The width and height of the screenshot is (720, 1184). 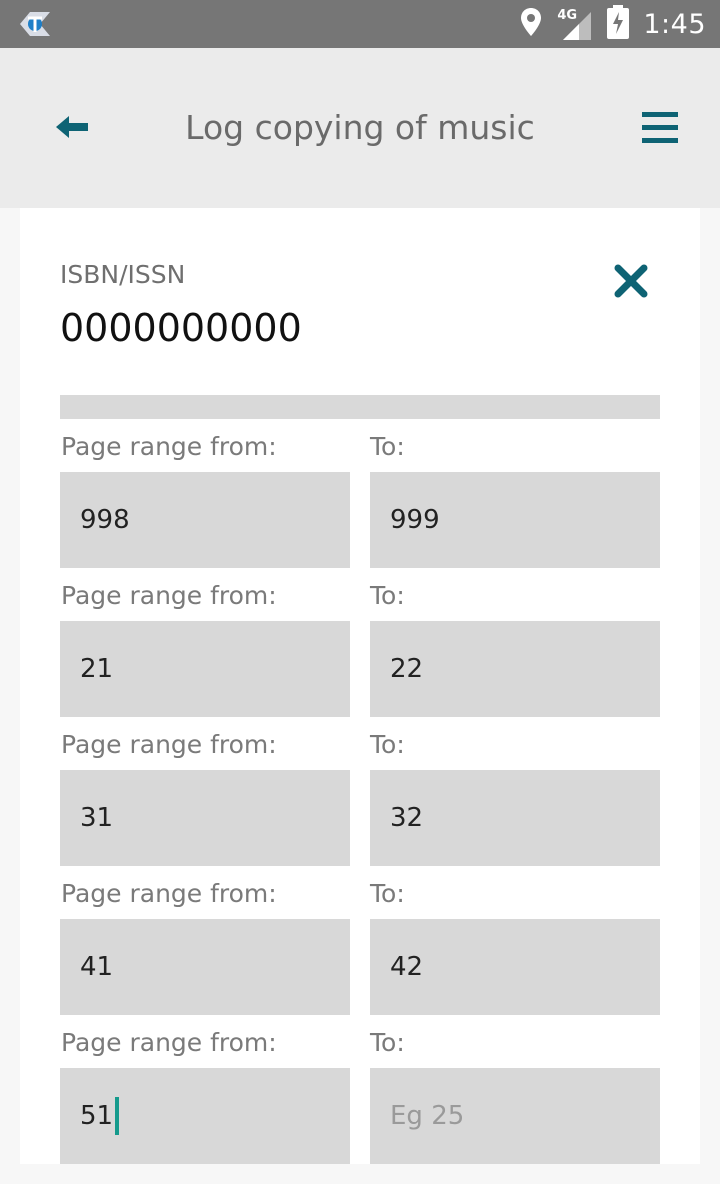 I want to click on page-title: Log copying of music, so click(x=360, y=127).